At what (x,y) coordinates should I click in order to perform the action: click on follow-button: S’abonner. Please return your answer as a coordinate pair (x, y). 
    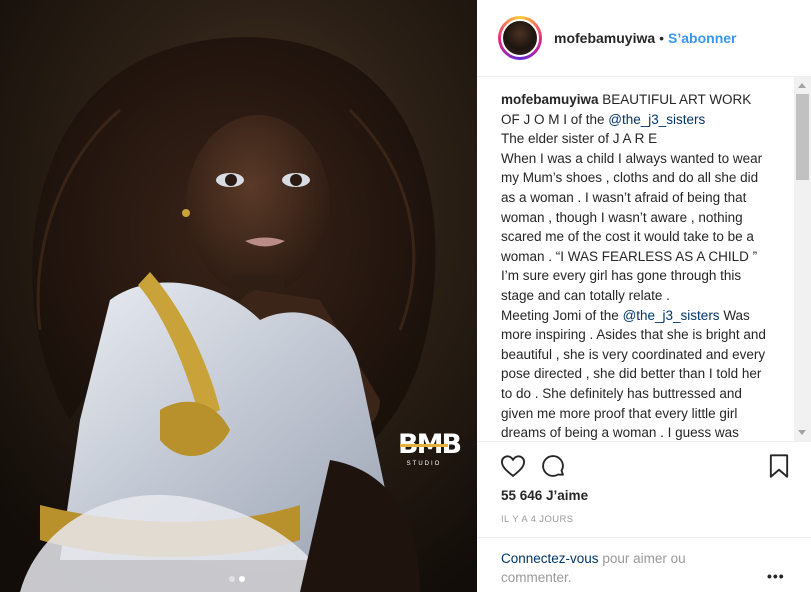
    Looking at the image, I should click on (702, 38).